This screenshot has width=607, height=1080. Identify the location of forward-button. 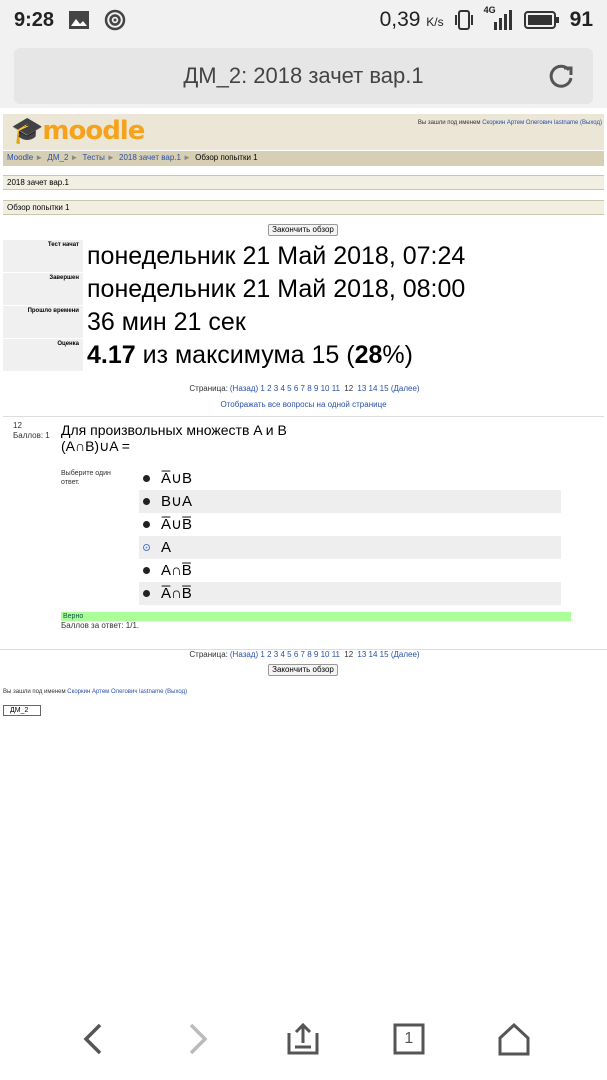
(198, 1039).